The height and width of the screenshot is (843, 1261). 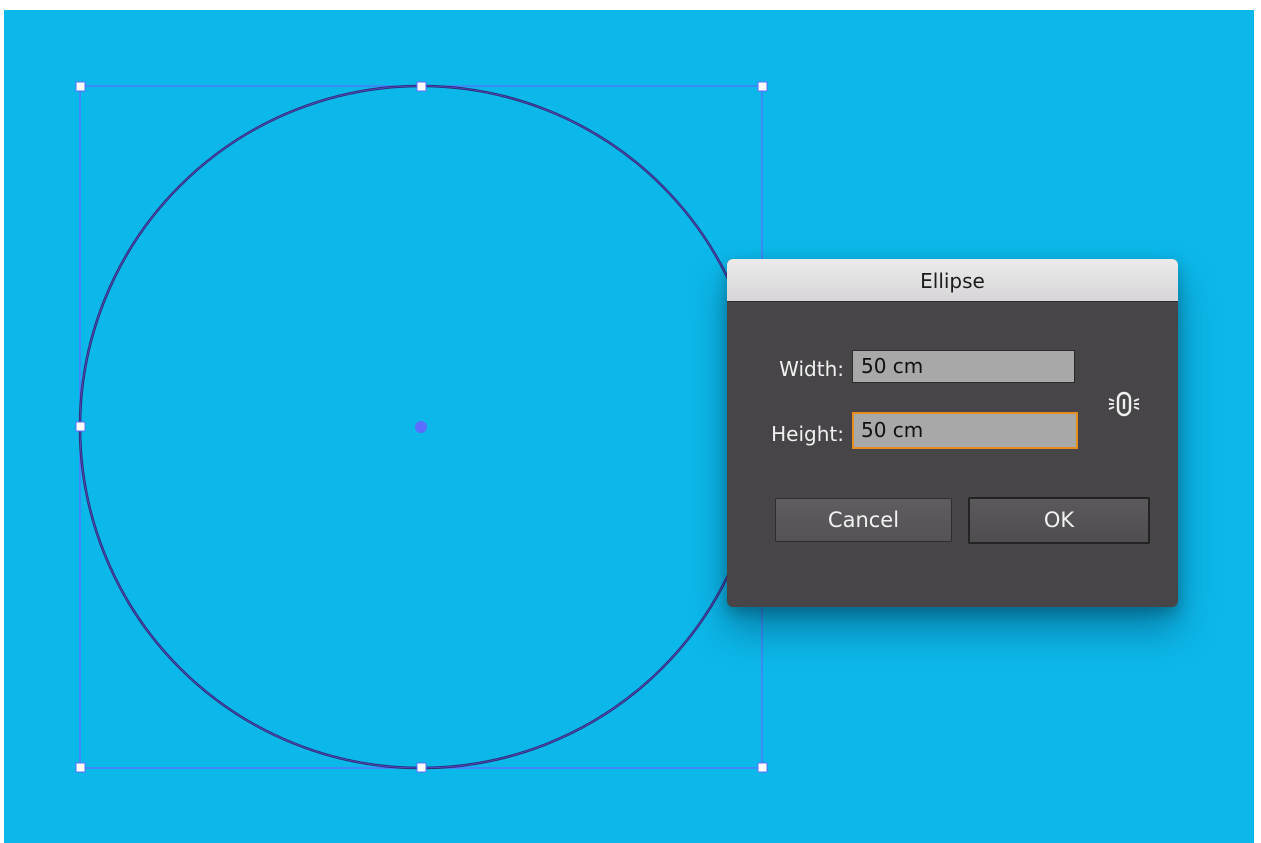 I want to click on height-label: Height:, so click(x=807, y=434).